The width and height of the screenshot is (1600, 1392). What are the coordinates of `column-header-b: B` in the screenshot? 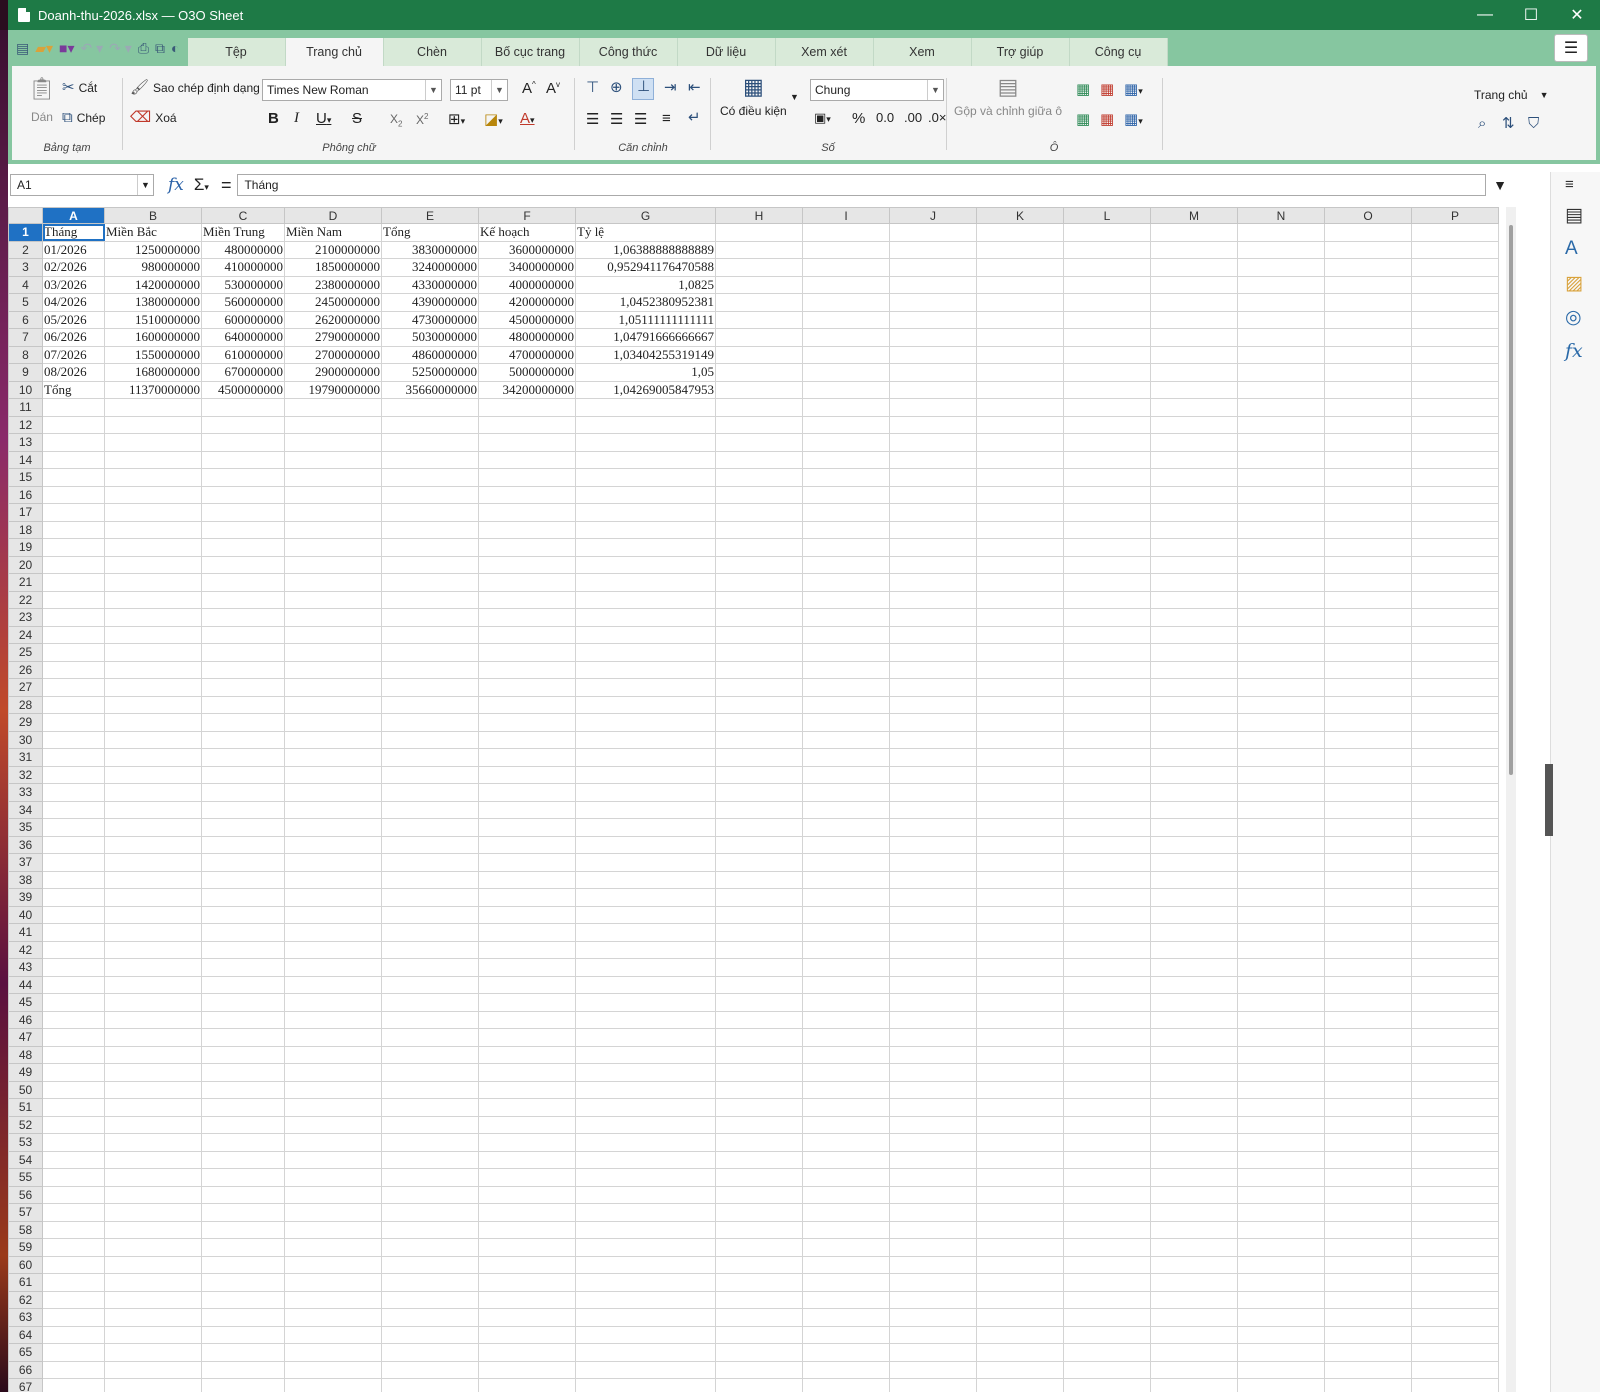 It's located at (153, 215).